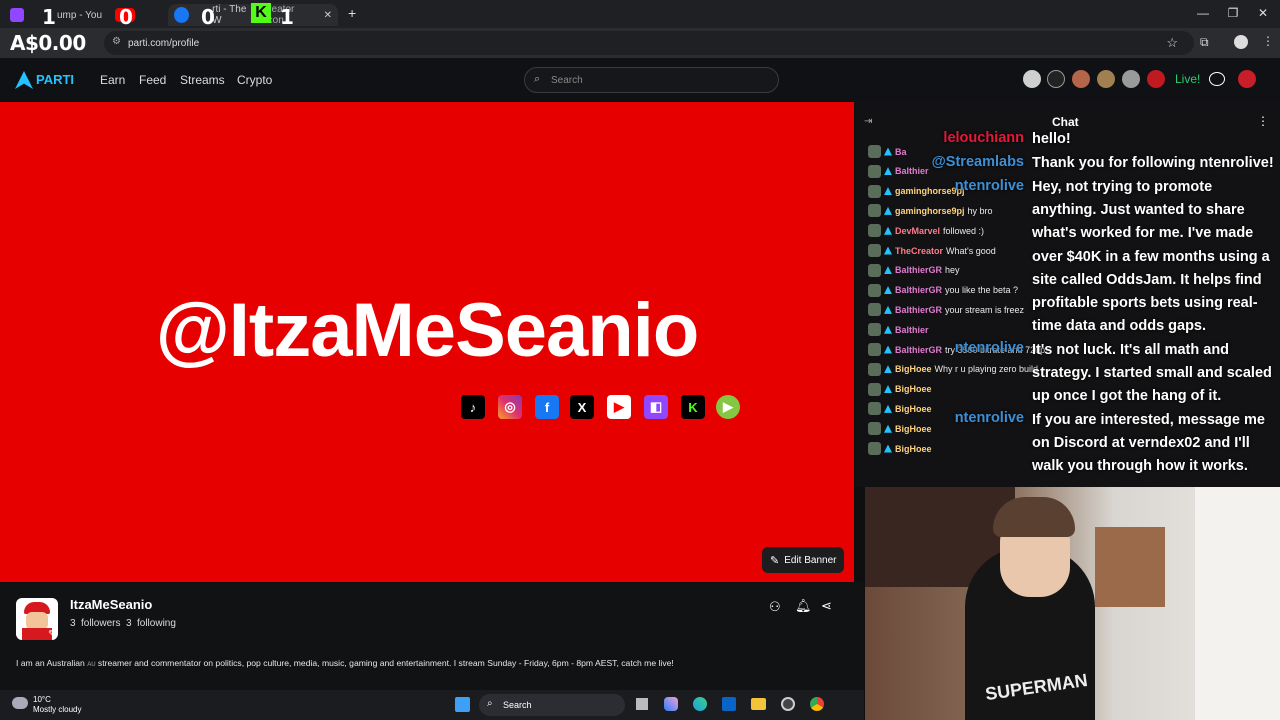 The image size is (1280, 720). Describe the element at coordinates (868, 121) in the screenshot. I see `collapse-chat-icon: ⇥` at that location.